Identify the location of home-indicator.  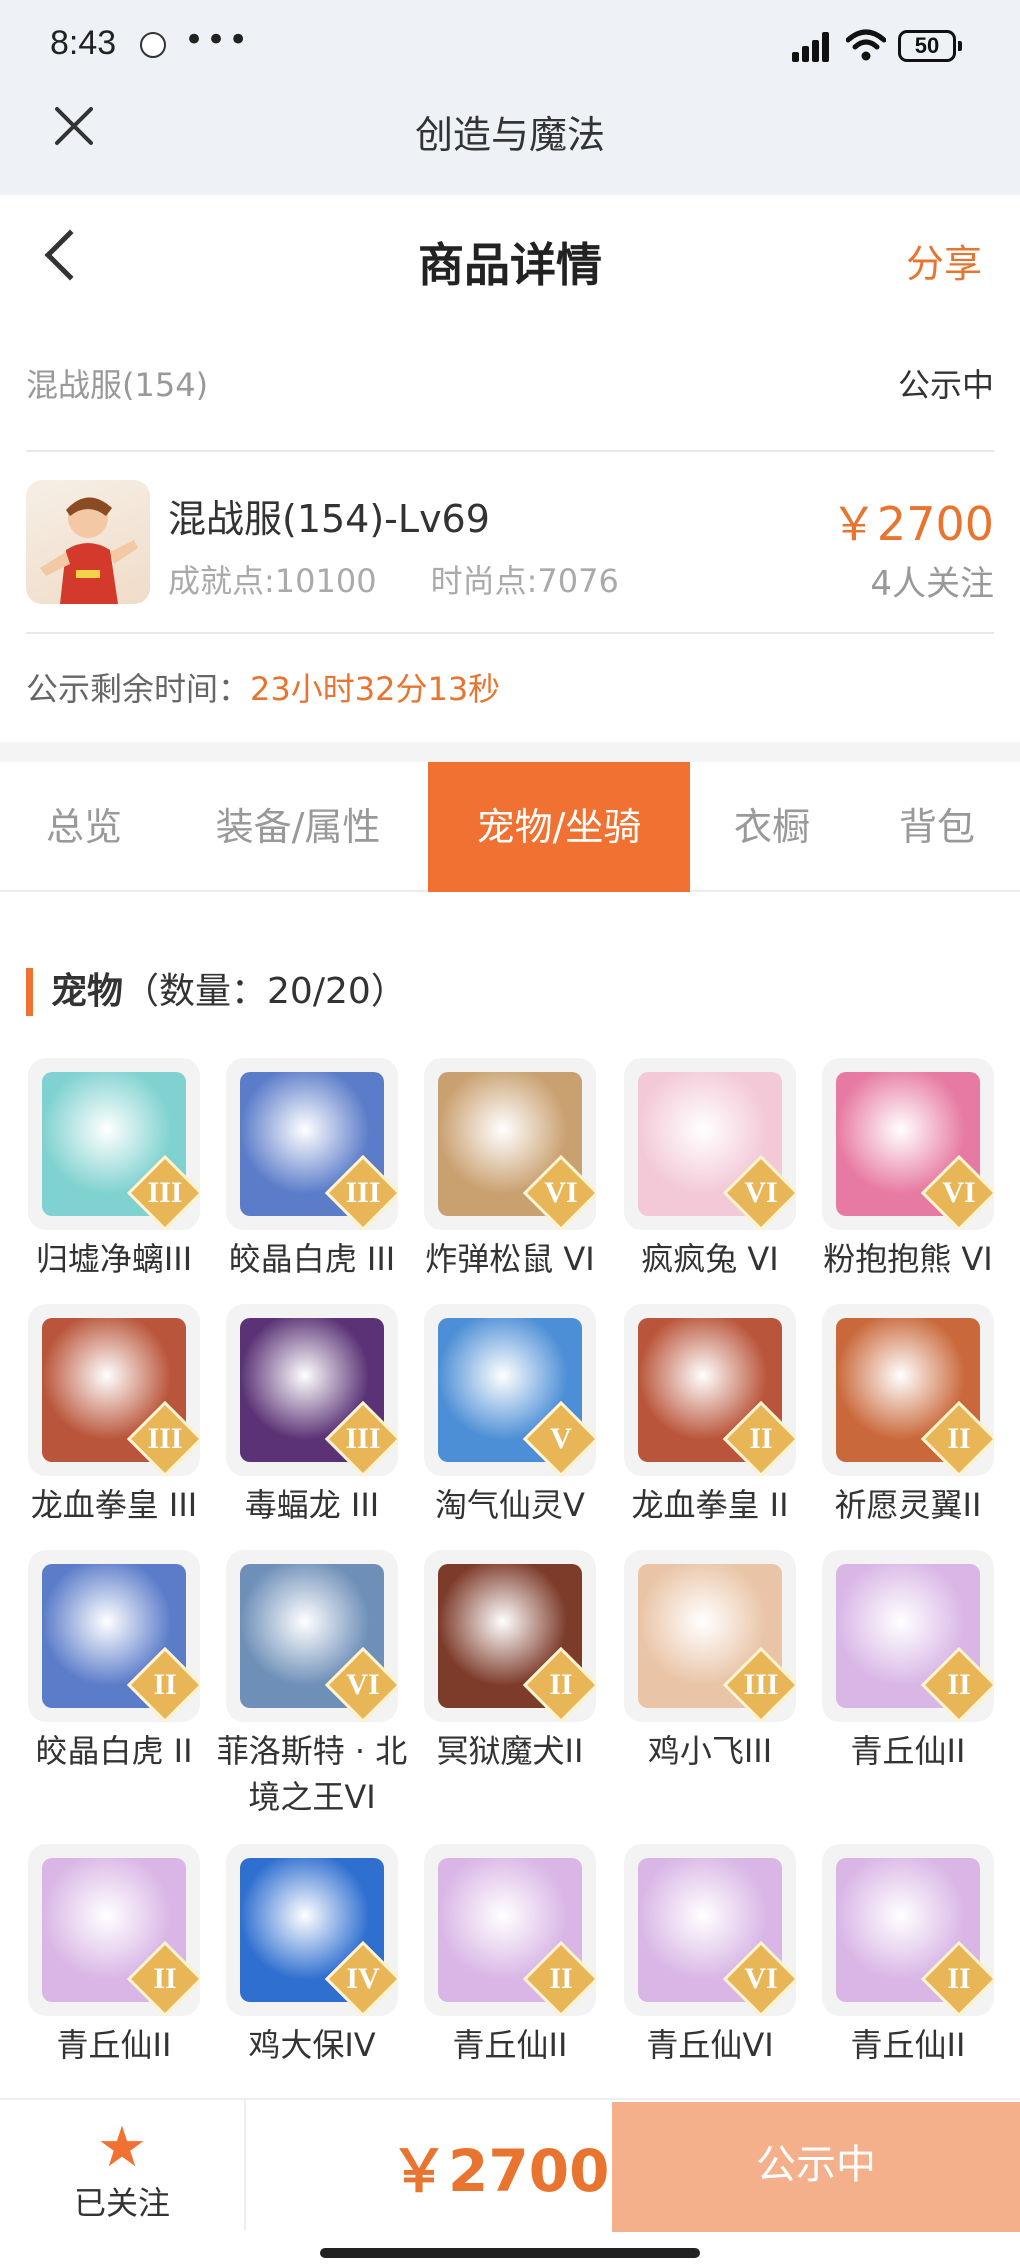
(510, 2253).